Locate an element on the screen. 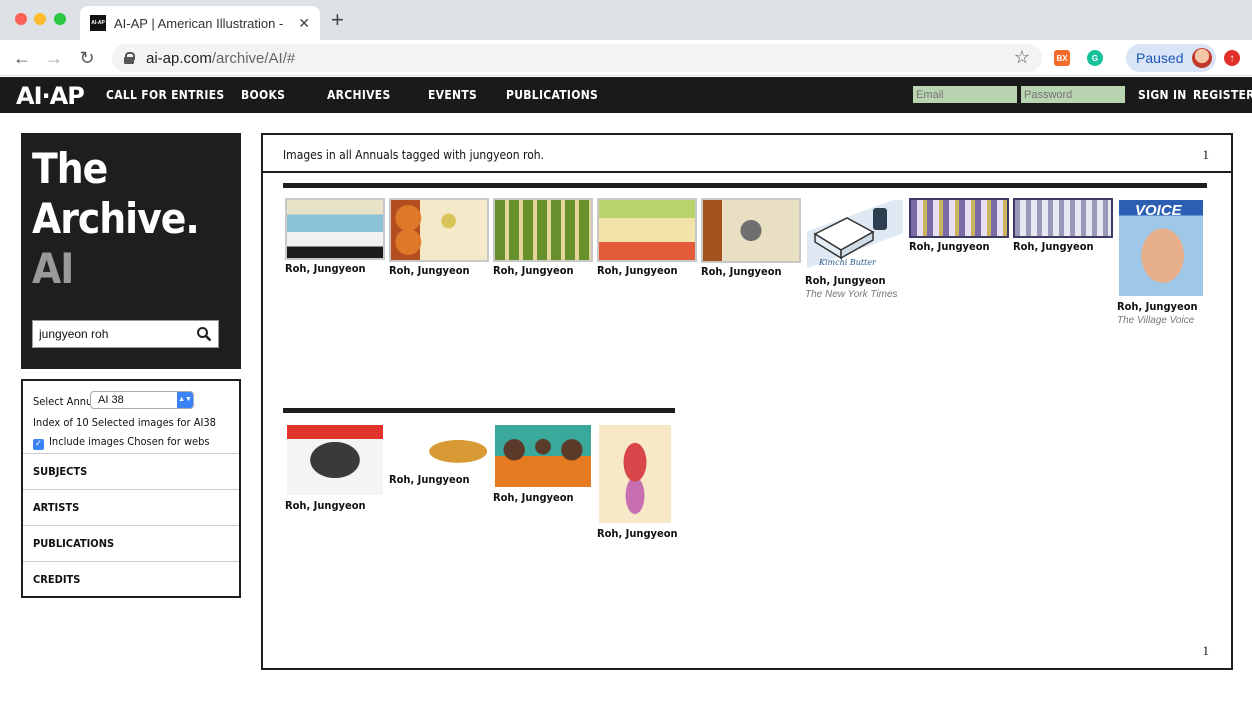  chevron-updown-icon: ▲▼ is located at coordinates (185, 400).